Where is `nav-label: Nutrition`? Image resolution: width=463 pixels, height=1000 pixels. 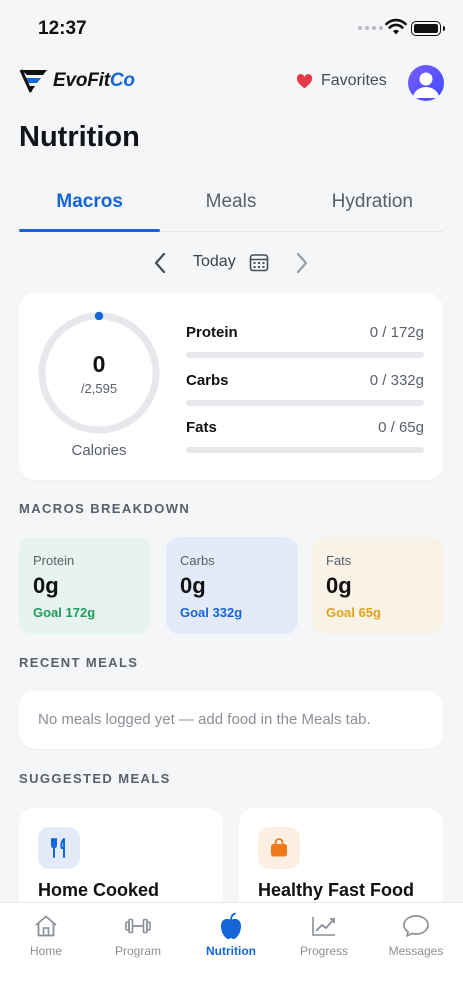
nav-label: Nutrition is located at coordinates (231, 951).